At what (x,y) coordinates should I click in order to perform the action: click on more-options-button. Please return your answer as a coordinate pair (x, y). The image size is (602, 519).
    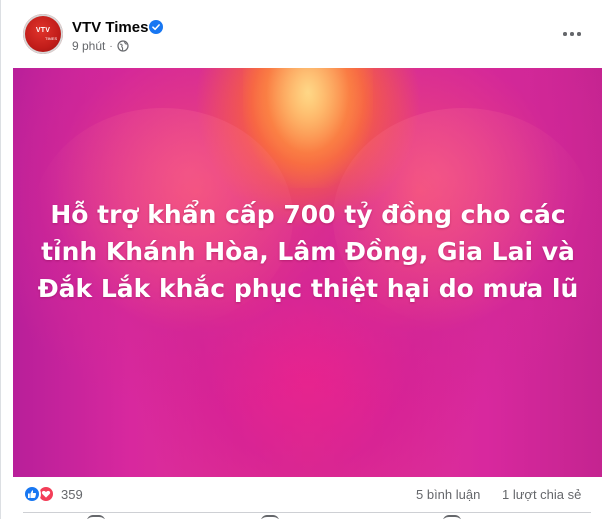
    Looking at the image, I should click on (572, 34).